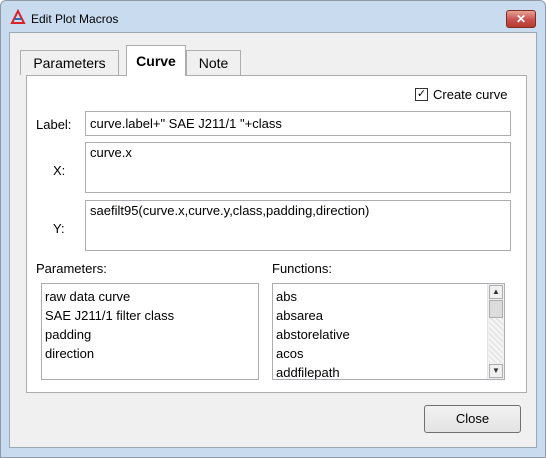 The width and height of the screenshot is (546, 458). Describe the element at coordinates (302, 268) in the screenshot. I see `functions-caption: Functions:` at that location.